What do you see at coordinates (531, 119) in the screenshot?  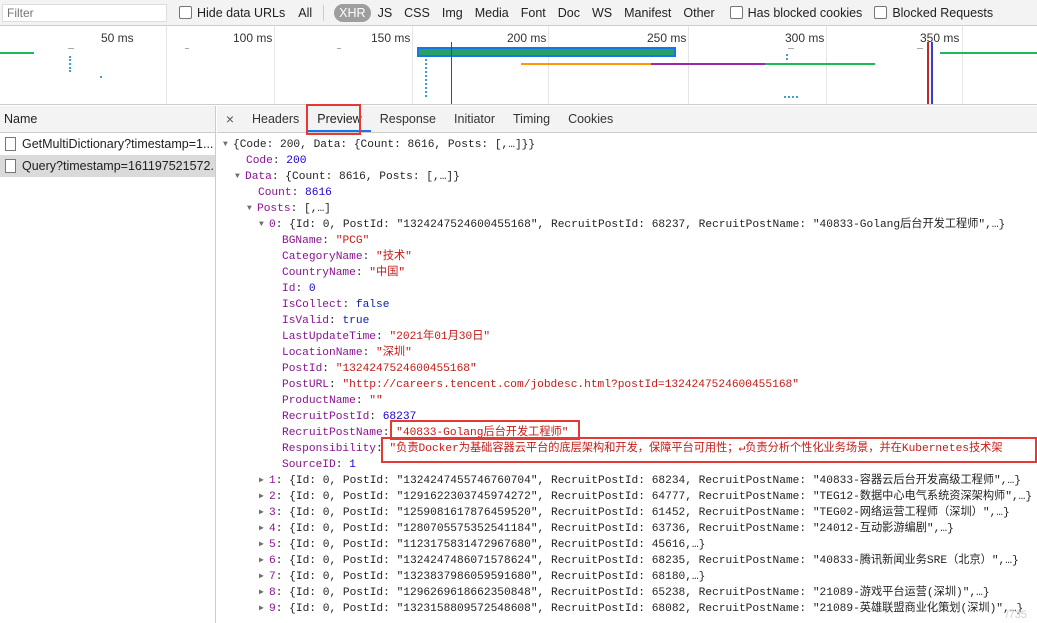 I see `tab-timing: Timing` at bounding box center [531, 119].